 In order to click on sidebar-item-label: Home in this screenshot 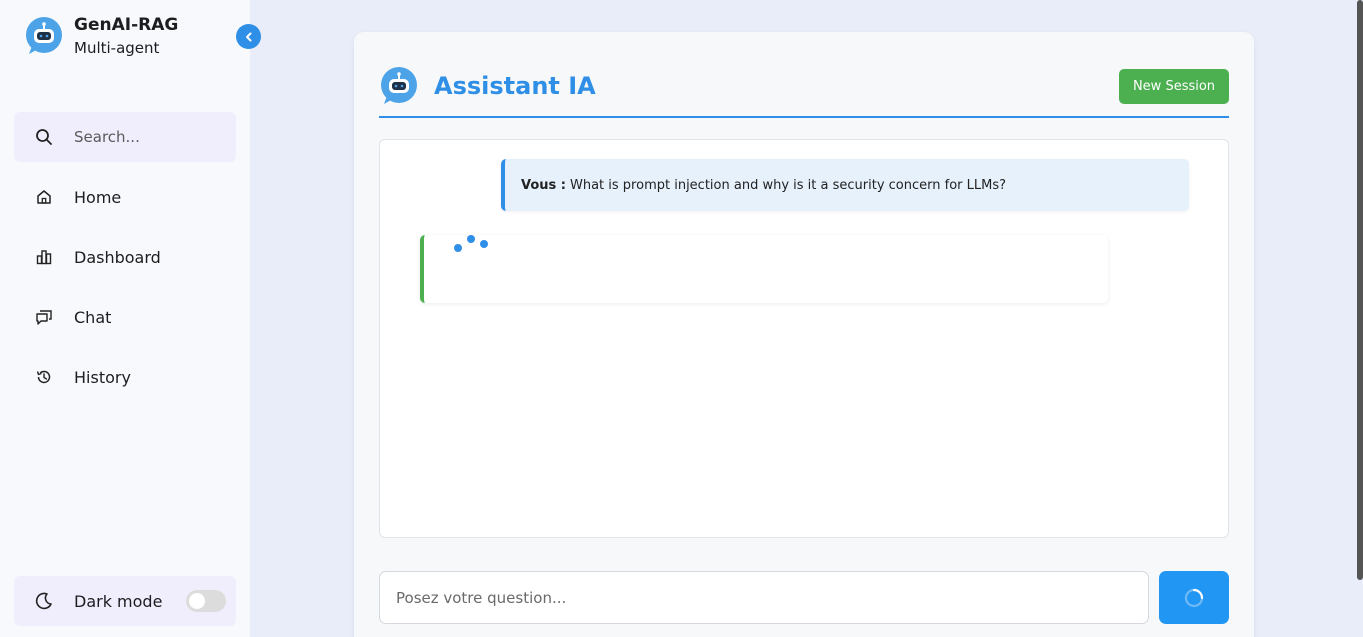, I will do `click(98, 197)`.